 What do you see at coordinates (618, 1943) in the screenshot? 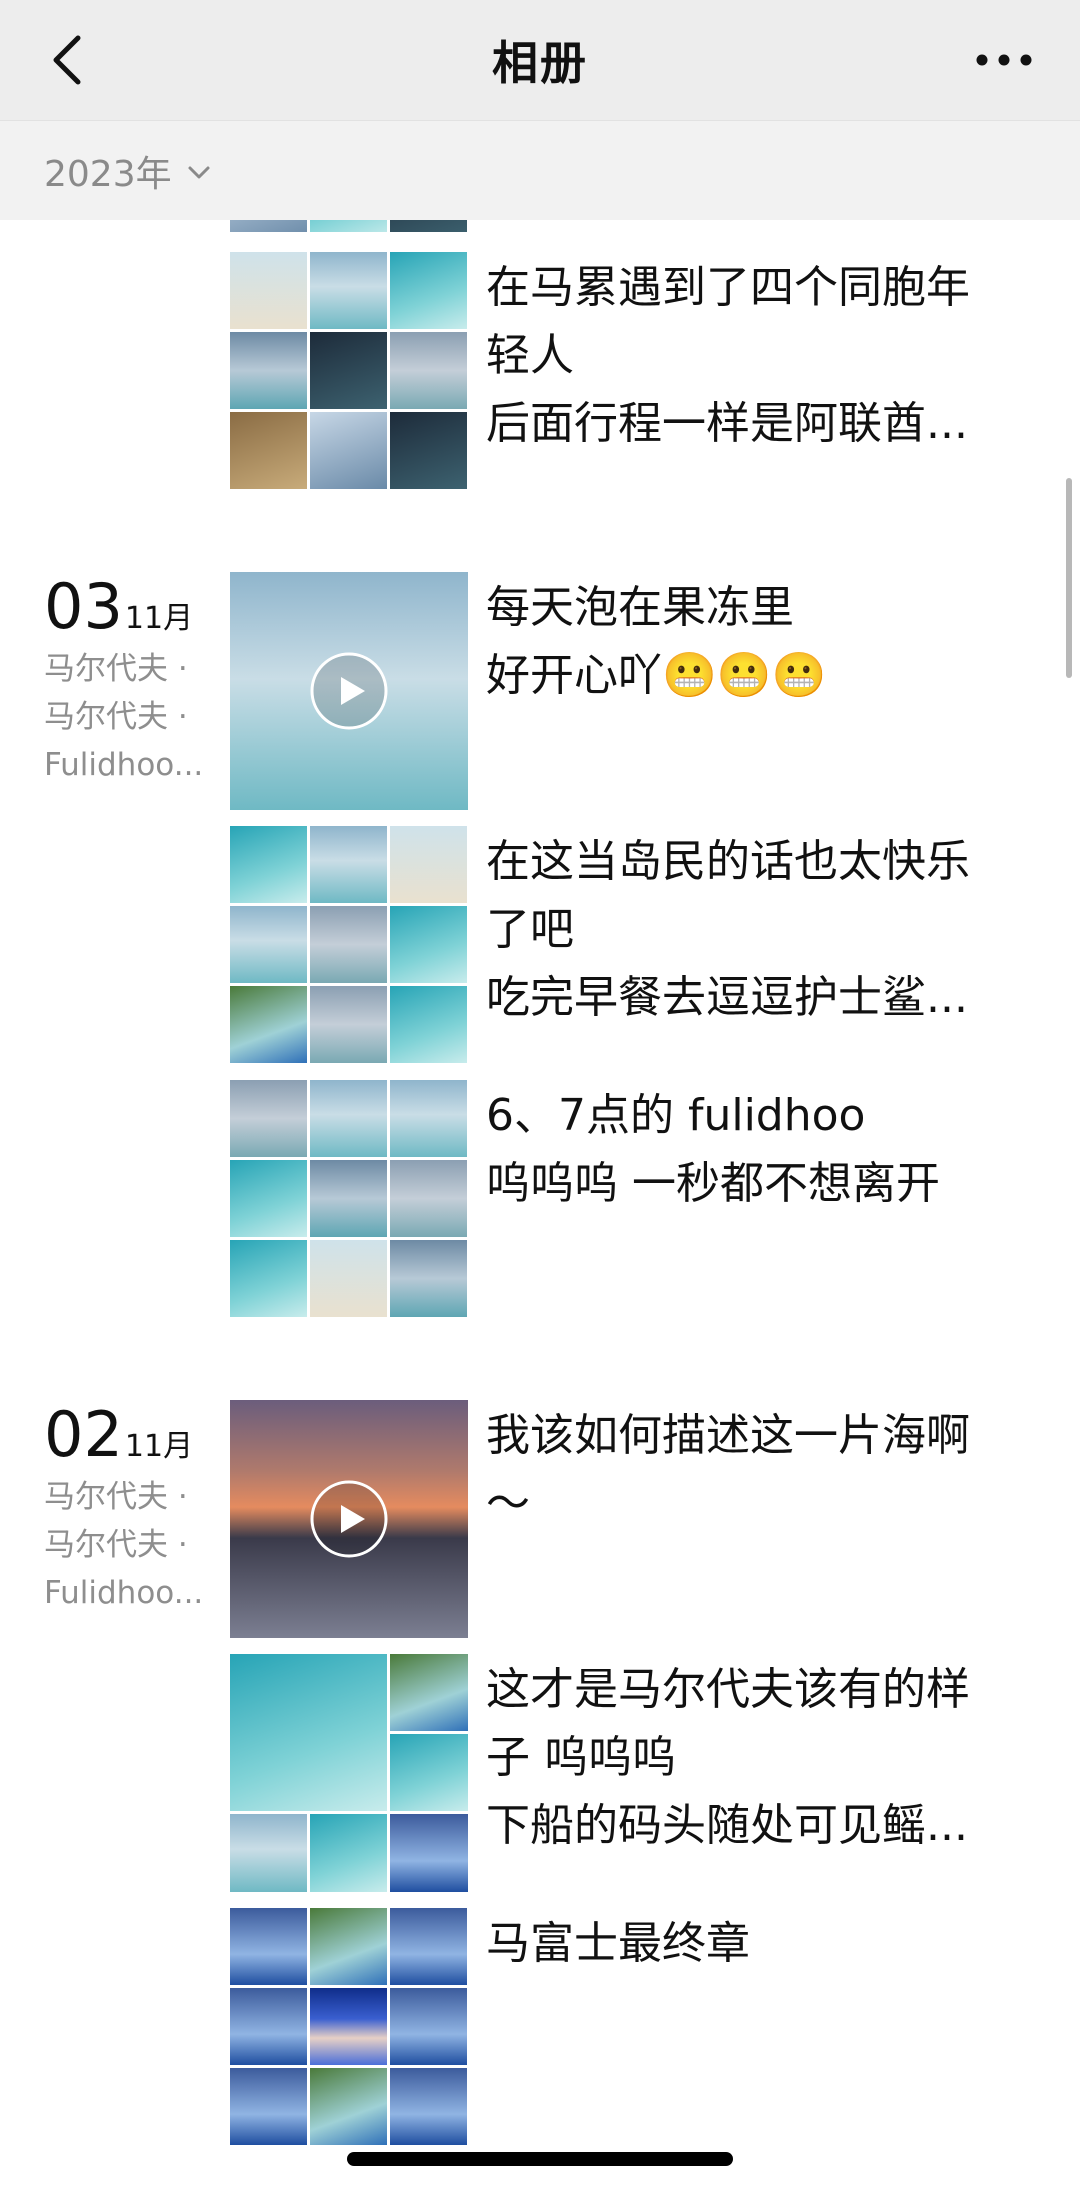
I see `post-text-line: 马富士最终章` at bounding box center [618, 1943].